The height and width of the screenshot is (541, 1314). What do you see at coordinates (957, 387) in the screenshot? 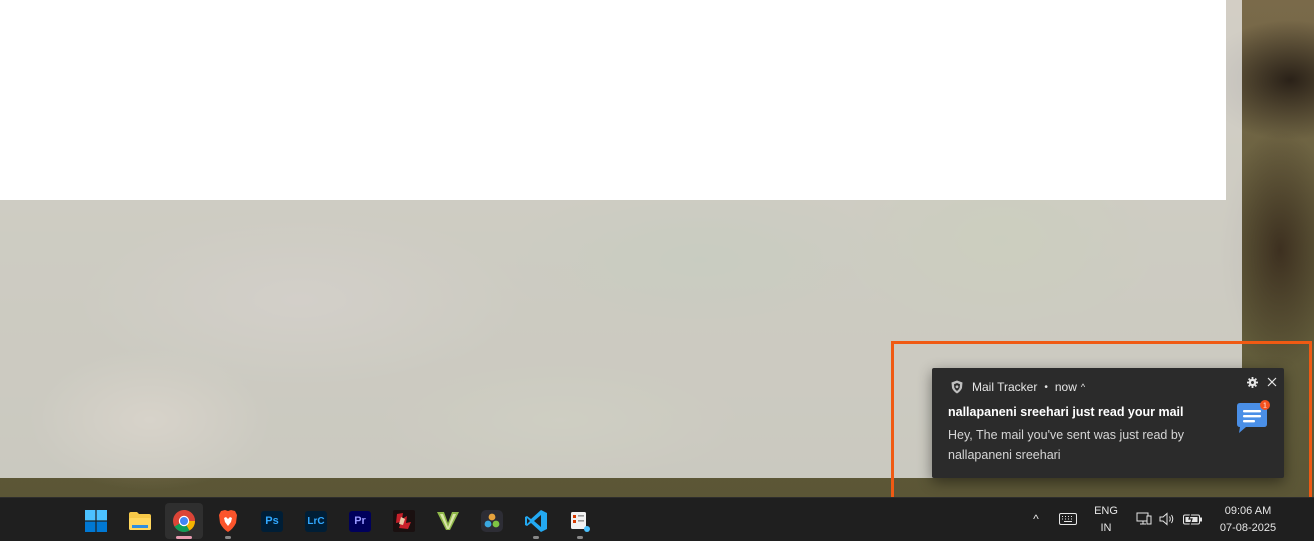
I see `mail-tracker-shield-icon` at bounding box center [957, 387].